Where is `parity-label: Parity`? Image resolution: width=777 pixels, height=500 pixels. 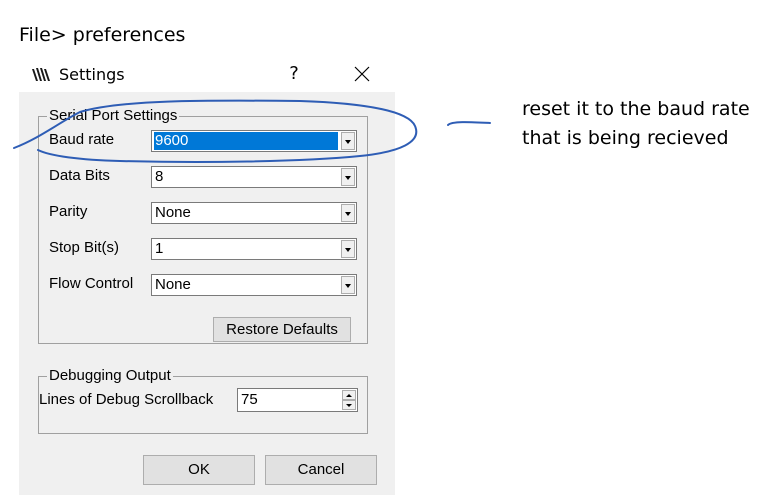
parity-label: Parity is located at coordinates (68, 211).